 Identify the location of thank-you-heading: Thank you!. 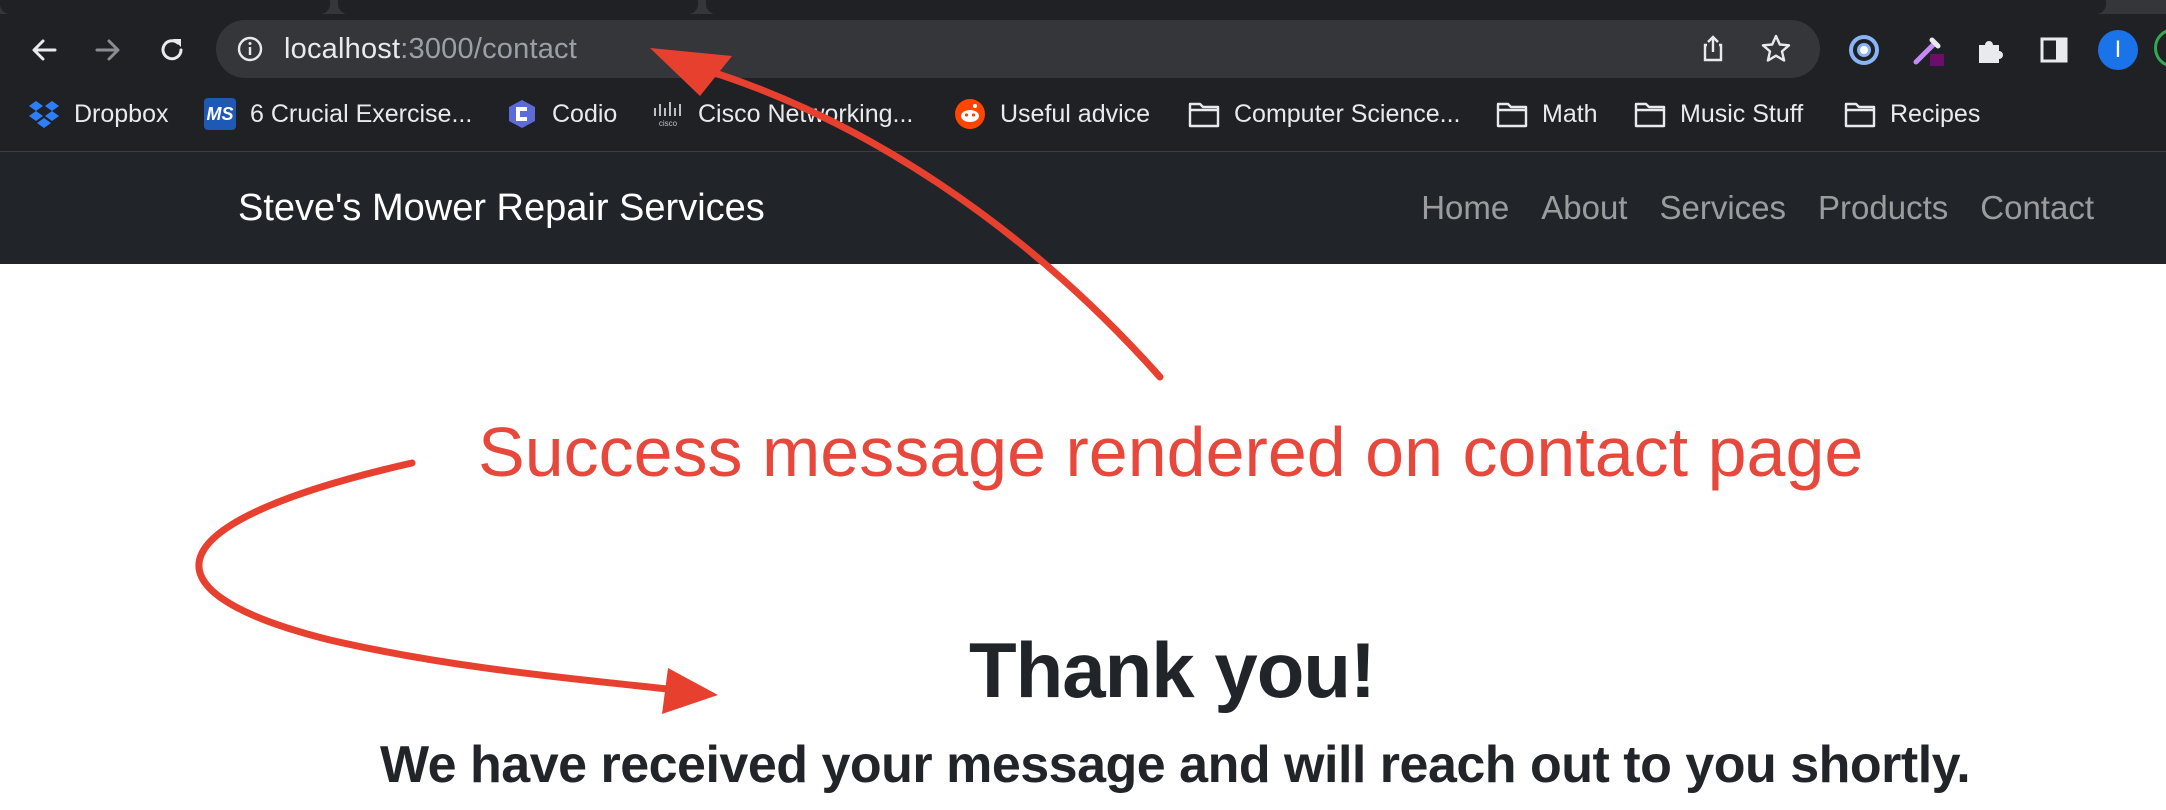
(1172, 670).